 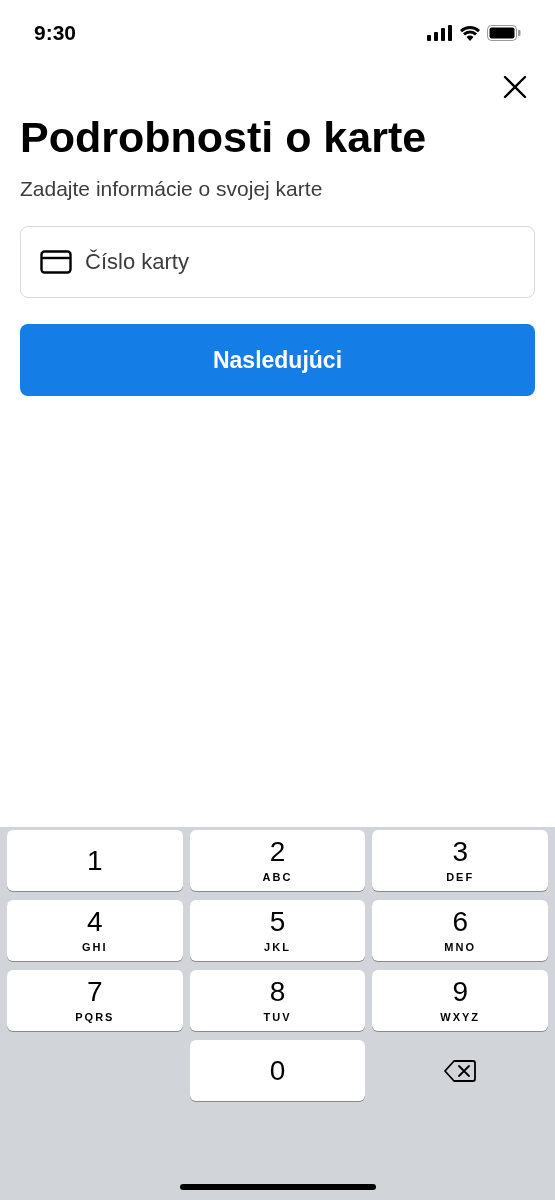 I want to click on close-icon, so click(x=515, y=87).